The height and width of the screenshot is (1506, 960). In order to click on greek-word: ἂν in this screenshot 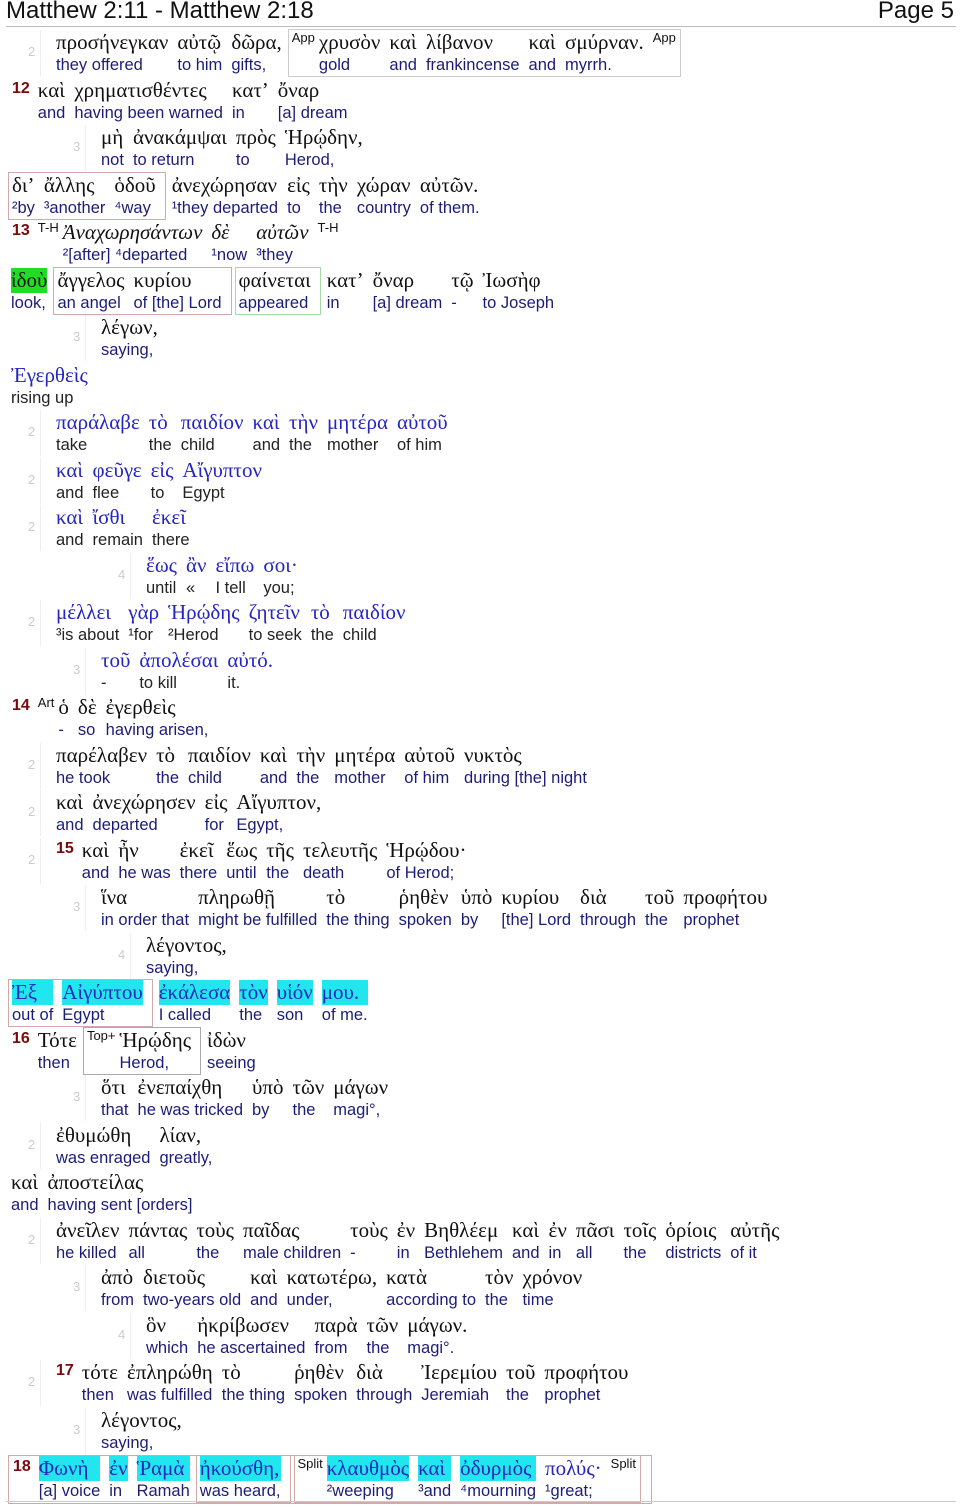, I will do `click(196, 564)`.